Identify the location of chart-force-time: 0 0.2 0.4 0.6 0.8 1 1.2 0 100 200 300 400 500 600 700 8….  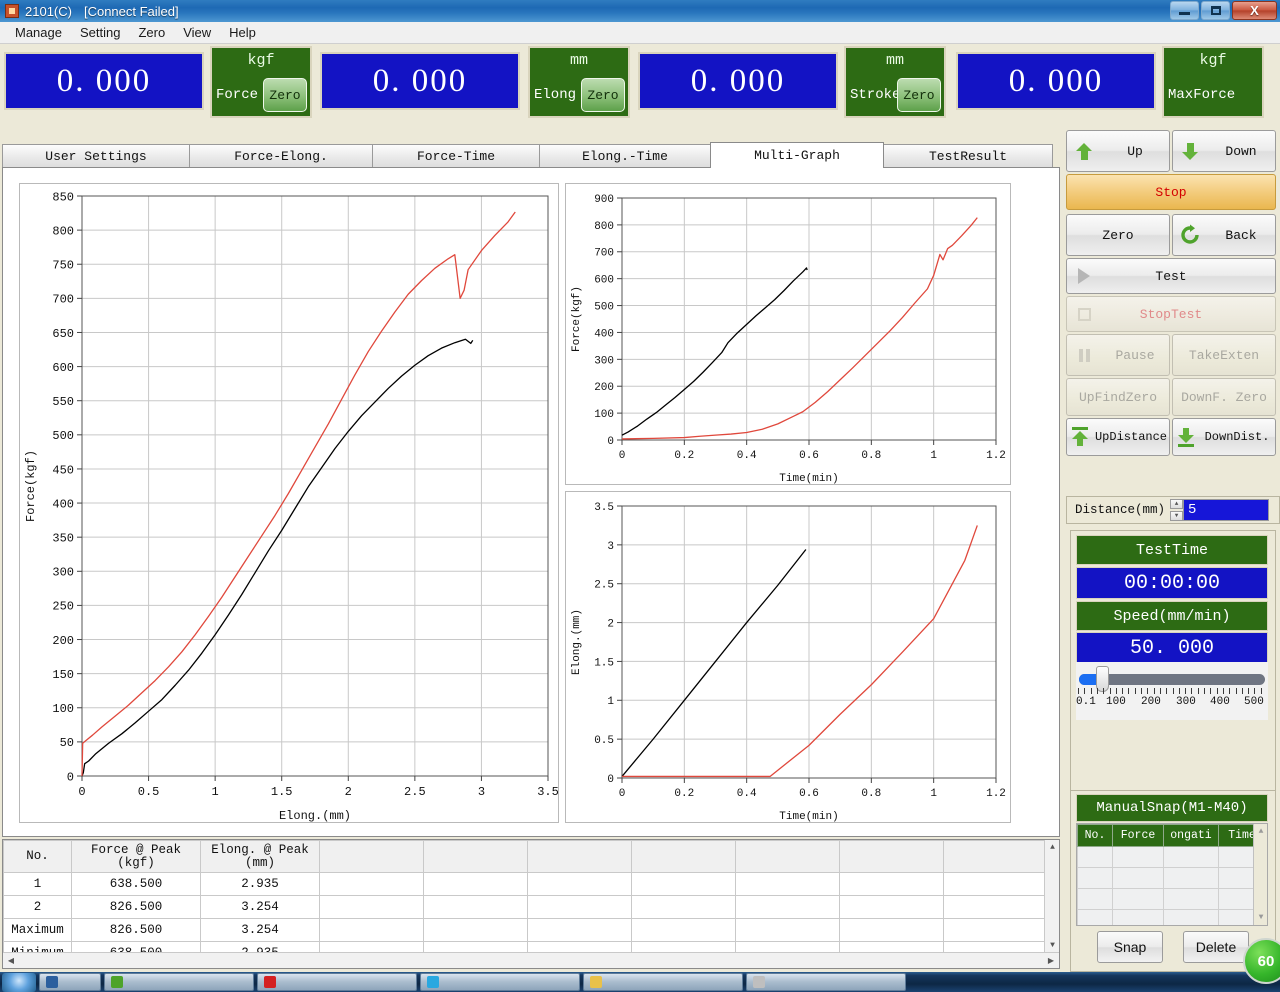
(788, 334).